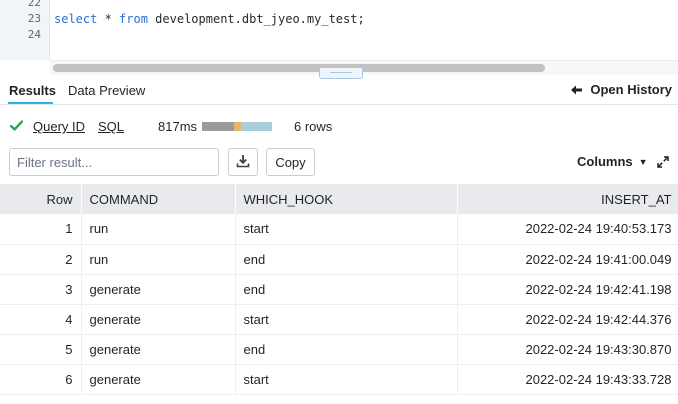  I want to click on query-status-row: Query ID SQL 817ms 6 rows, so click(339, 126).